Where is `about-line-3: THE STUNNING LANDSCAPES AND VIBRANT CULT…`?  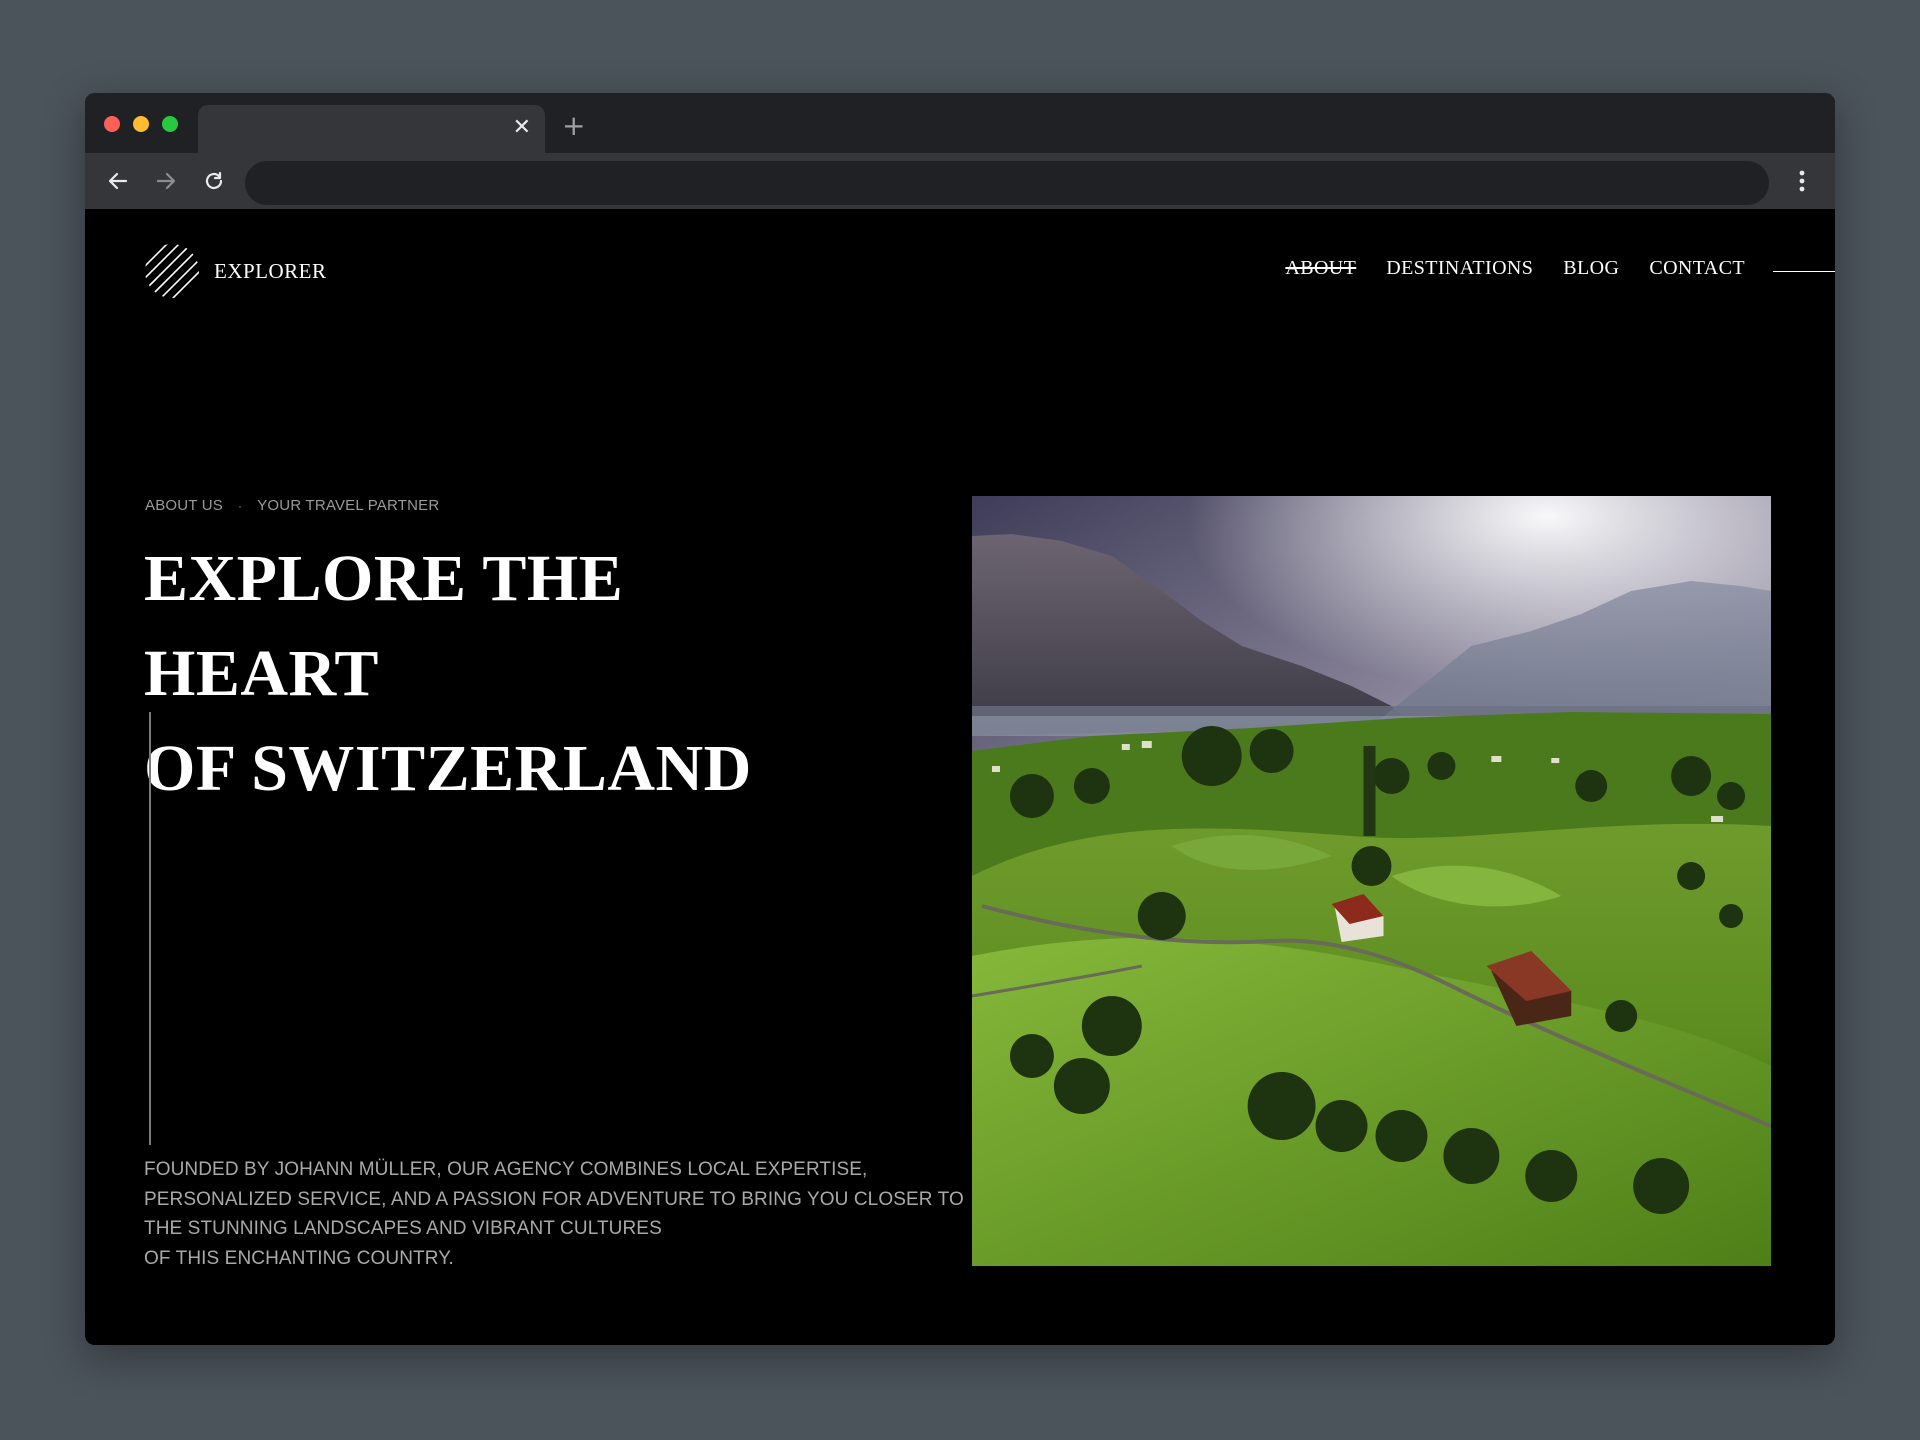
about-line-3: THE STUNNING LANDSCAPES AND VIBRANT CULT… is located at coordinates (403, 1228).